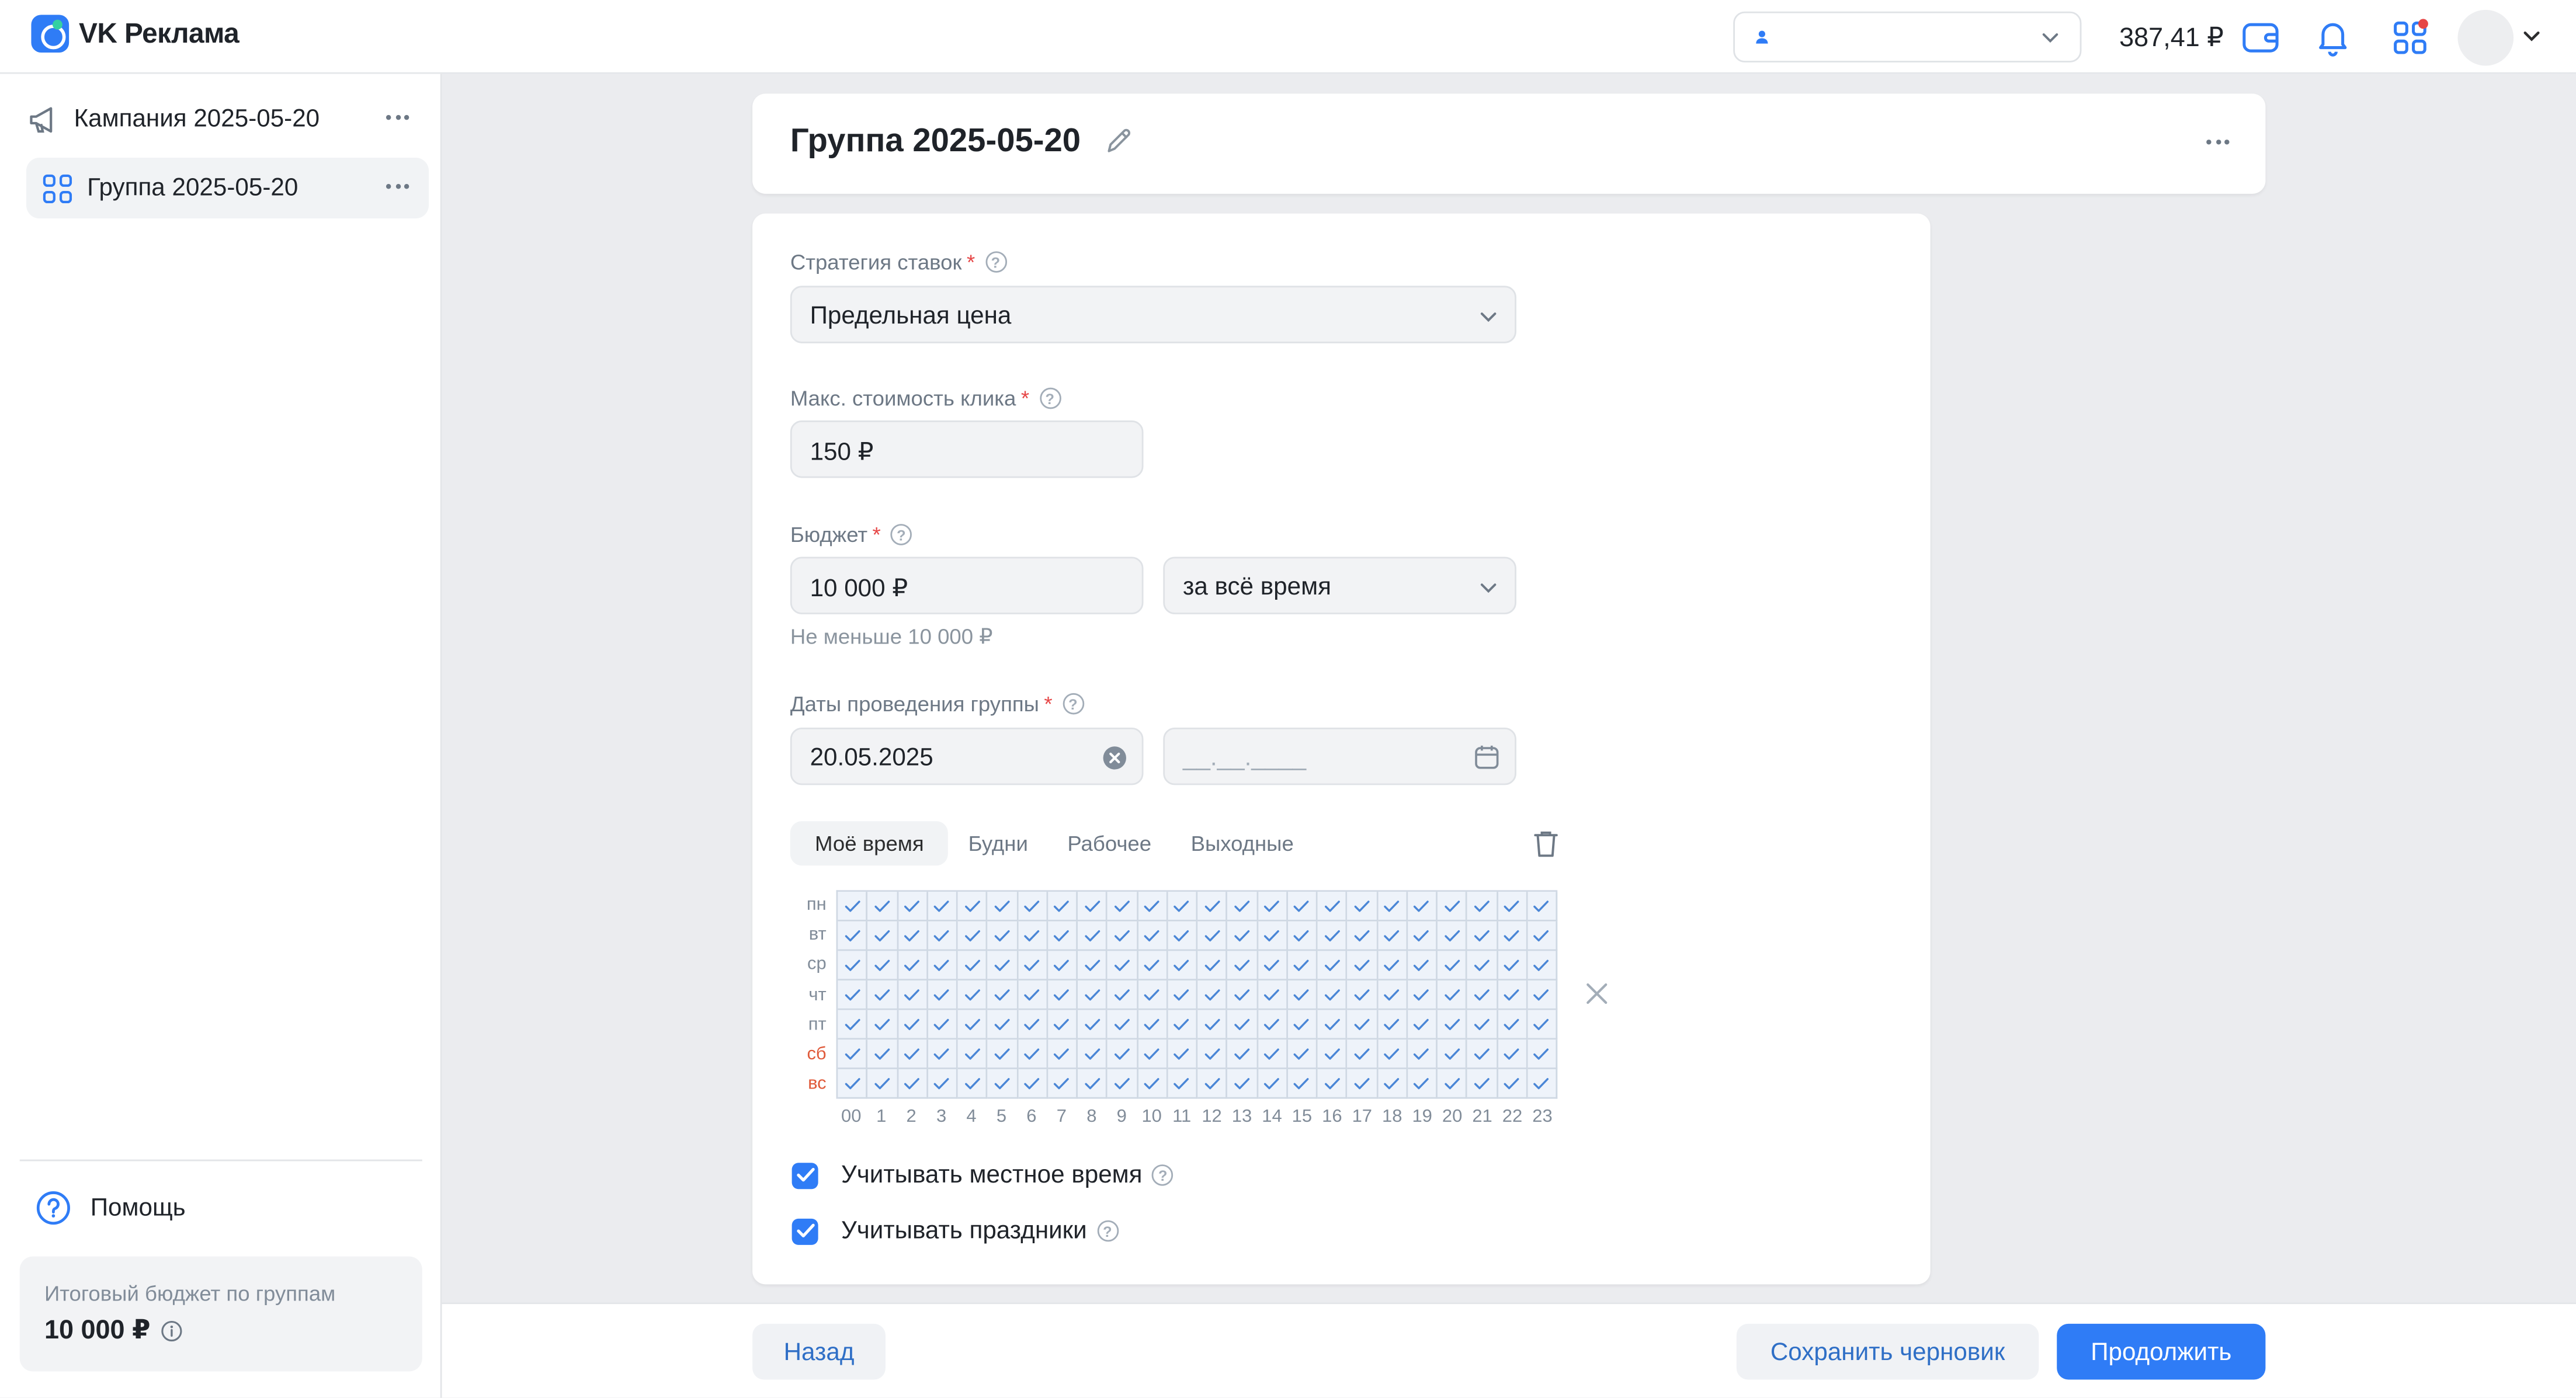  What do you see at coordinates (1887, 1352) in the screenshot?
I see `save-draft-button: Сохранить черновик` at bounding box center [1887, 1352].